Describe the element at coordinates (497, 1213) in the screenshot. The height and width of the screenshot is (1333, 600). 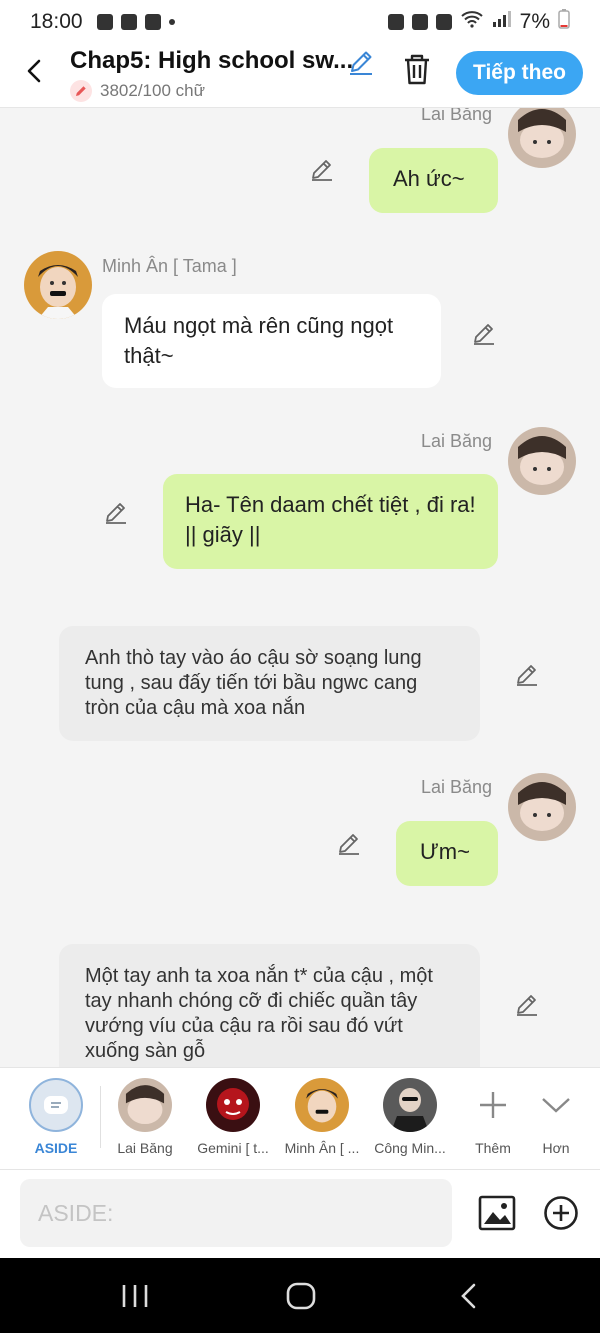
I see `image-icon` at that location.